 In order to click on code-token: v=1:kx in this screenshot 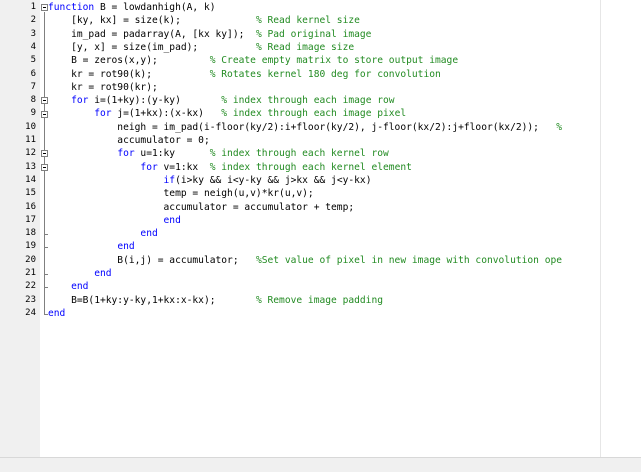, I will do `click(183, 167)`.